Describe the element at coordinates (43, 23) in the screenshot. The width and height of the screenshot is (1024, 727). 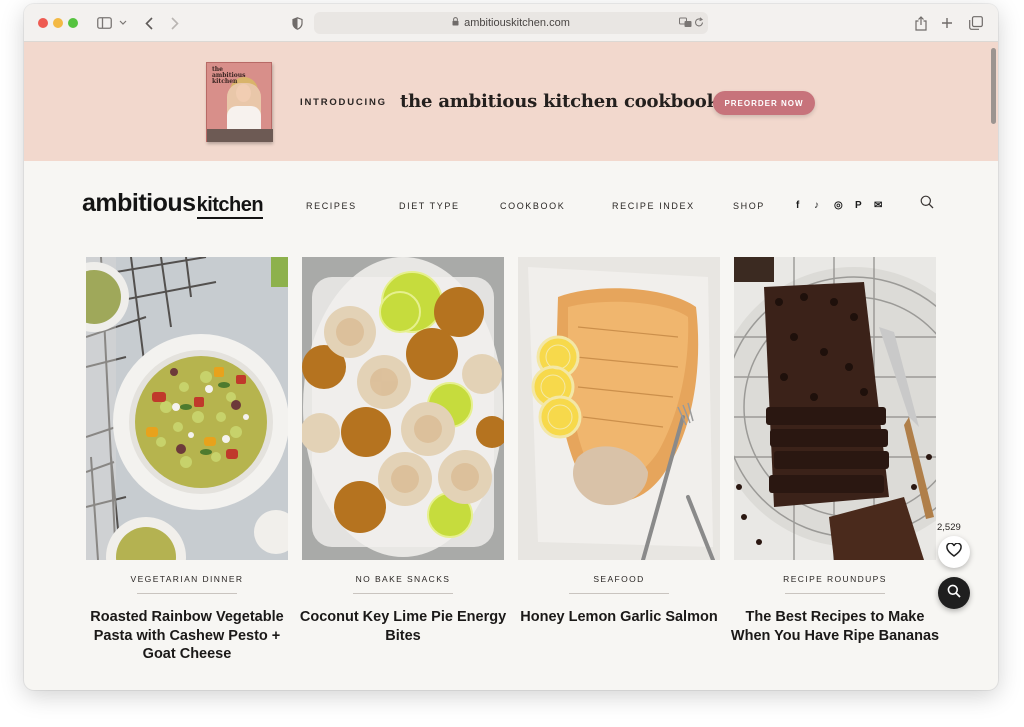
I see `close-window-button` at that location.